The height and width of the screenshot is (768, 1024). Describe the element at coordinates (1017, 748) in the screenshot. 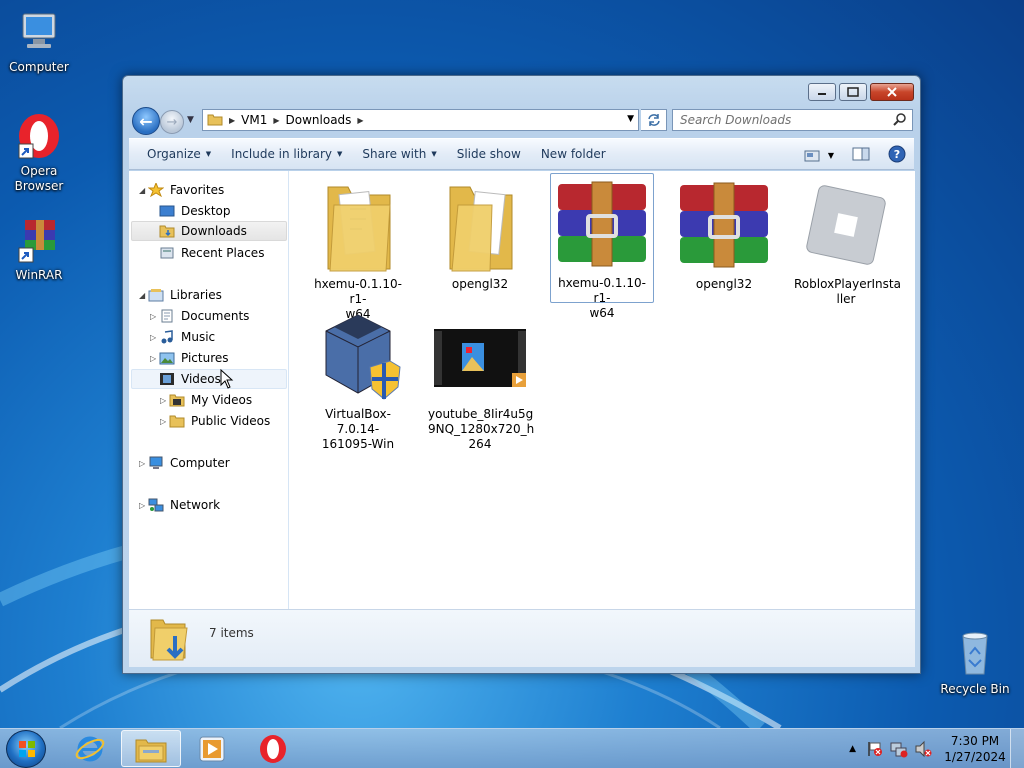

I see `show-desktop-button` at that location.